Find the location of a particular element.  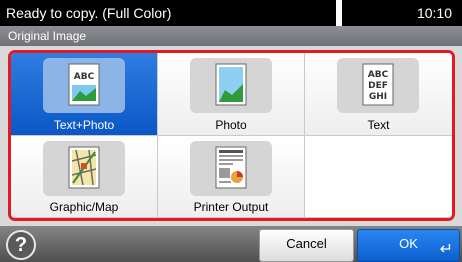

photo-icon is located at coordinates (231, 84).